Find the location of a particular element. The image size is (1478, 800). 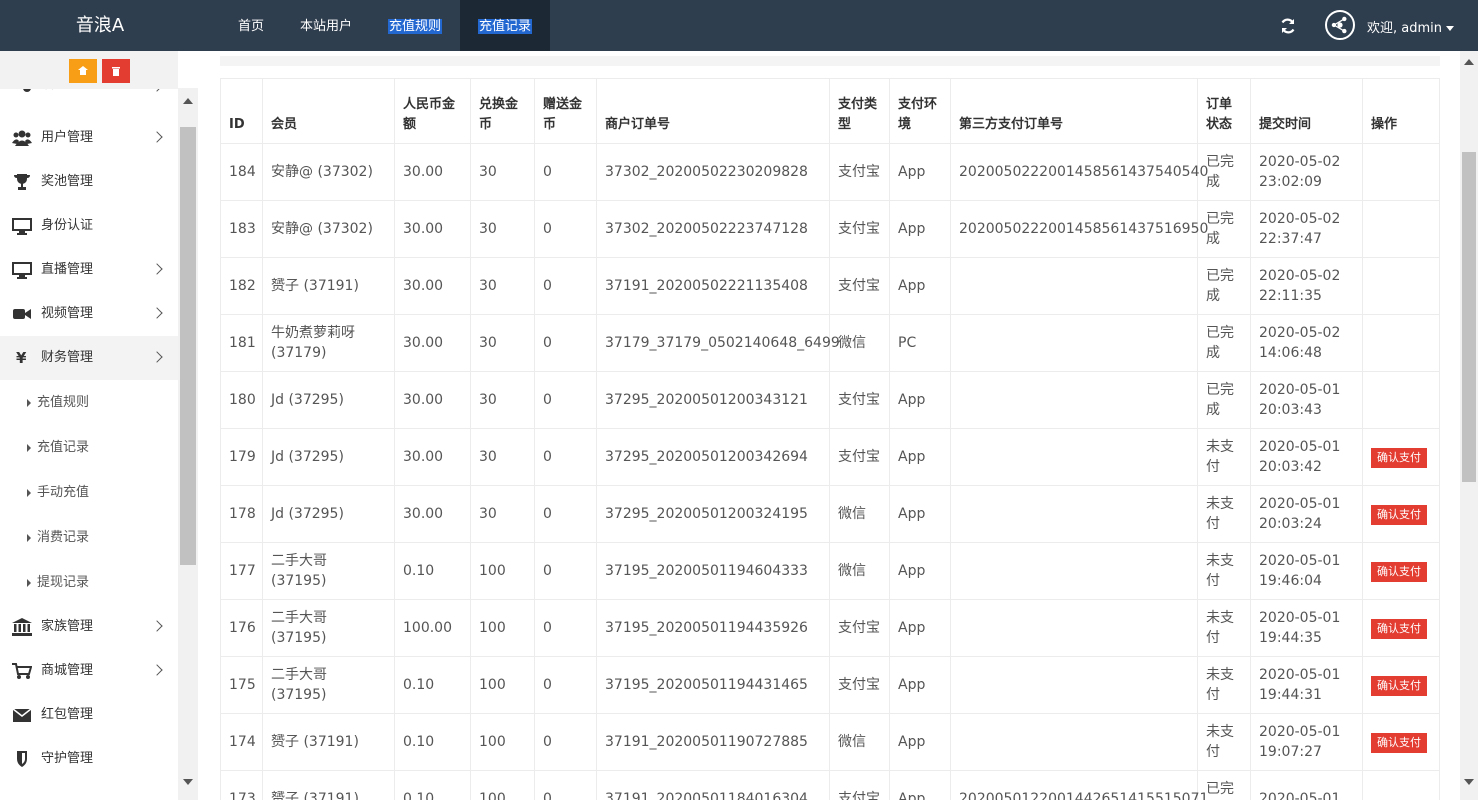

nav-recharge-records: 充值记录 is located at coordinates (505, 25).